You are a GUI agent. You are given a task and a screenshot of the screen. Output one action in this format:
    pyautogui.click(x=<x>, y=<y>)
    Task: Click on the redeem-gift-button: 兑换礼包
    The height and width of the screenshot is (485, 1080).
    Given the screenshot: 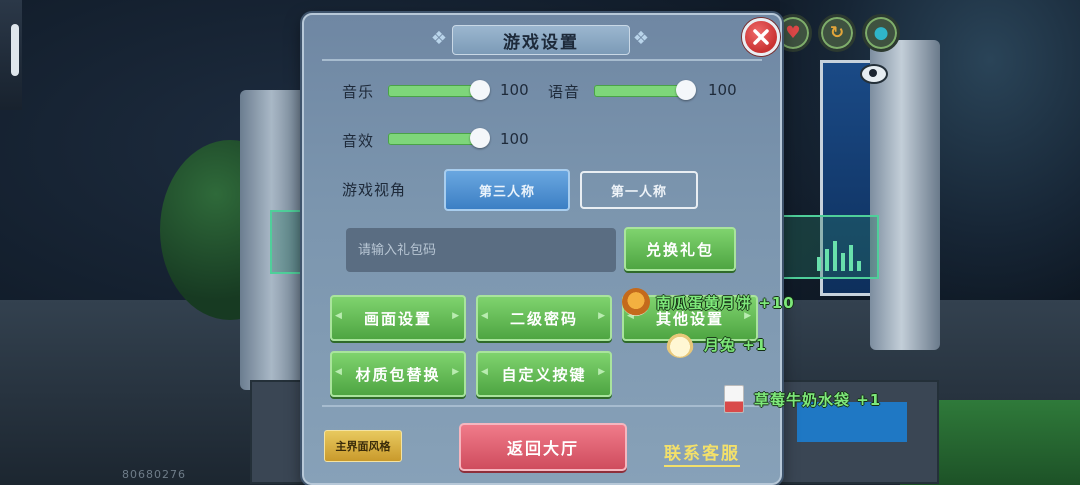 What is the action you would take?
    pyautogui.click(x=680, y=249)
    